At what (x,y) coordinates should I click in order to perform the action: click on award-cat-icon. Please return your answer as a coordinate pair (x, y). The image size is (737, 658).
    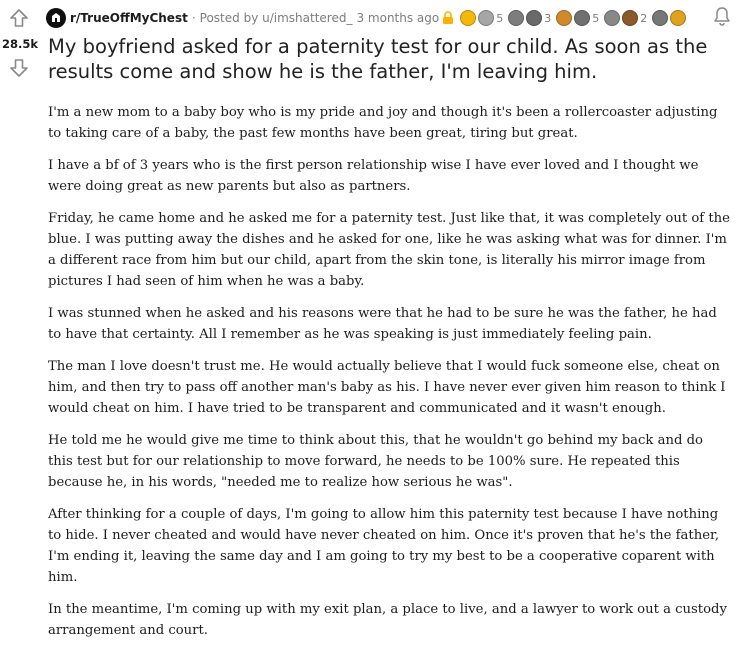
    Looking at the image, I should click on (612, 18).